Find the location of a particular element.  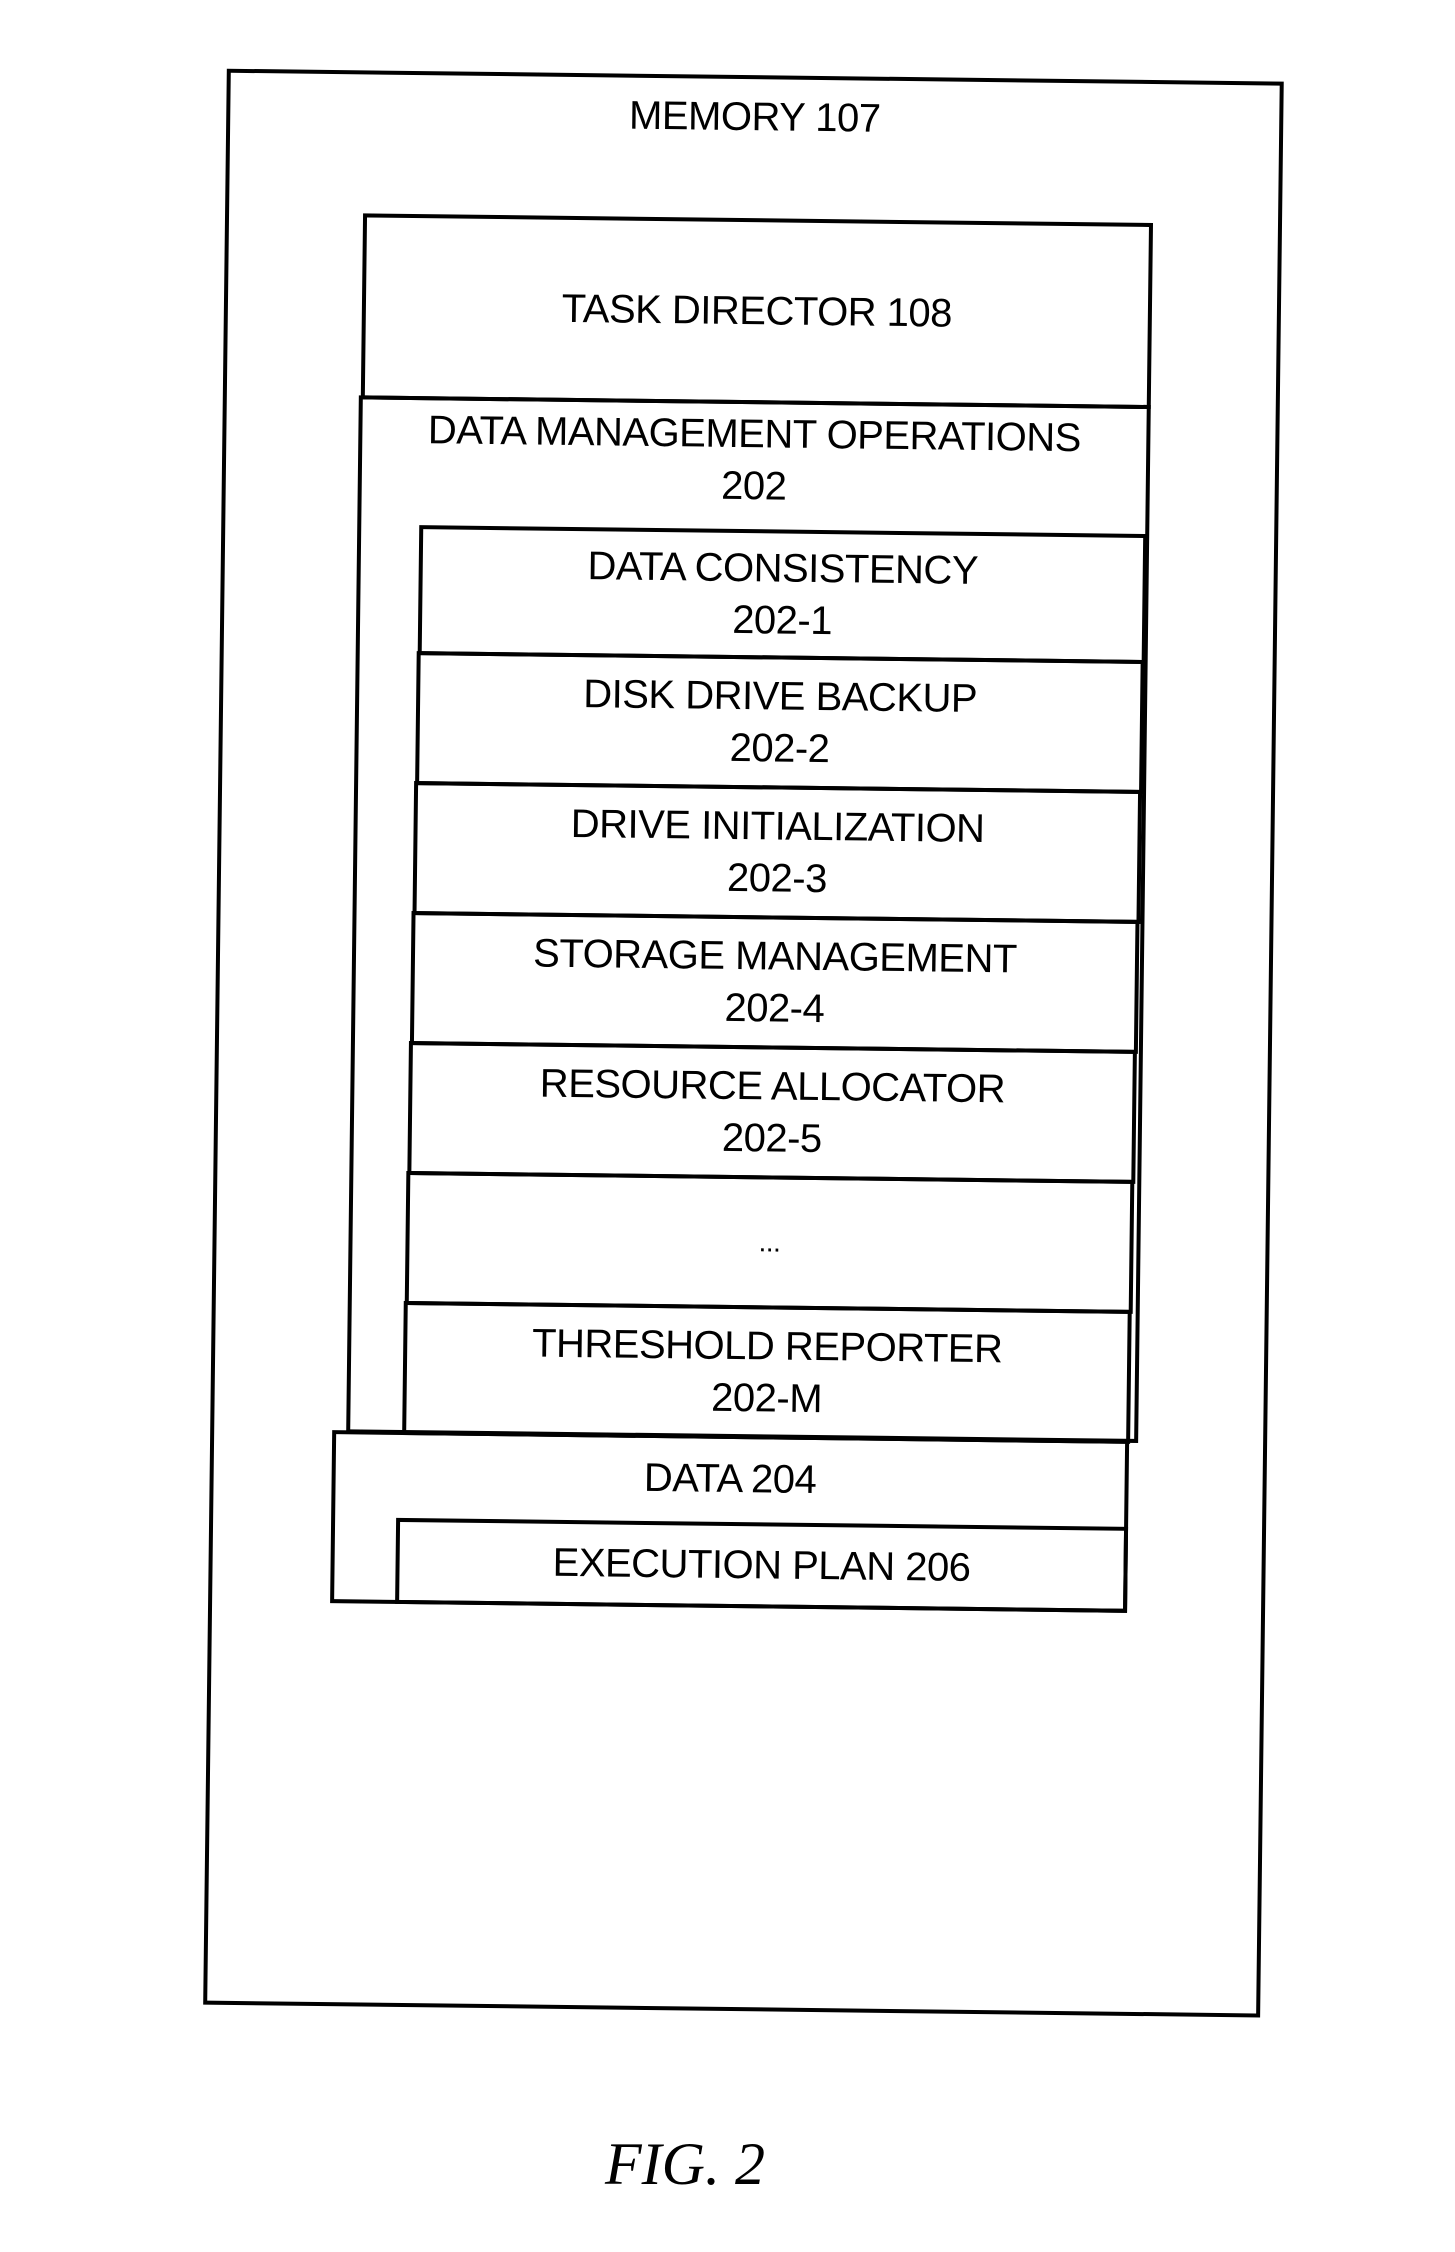

operation-ref: 202-4 is located at coordinates (774, 1008).